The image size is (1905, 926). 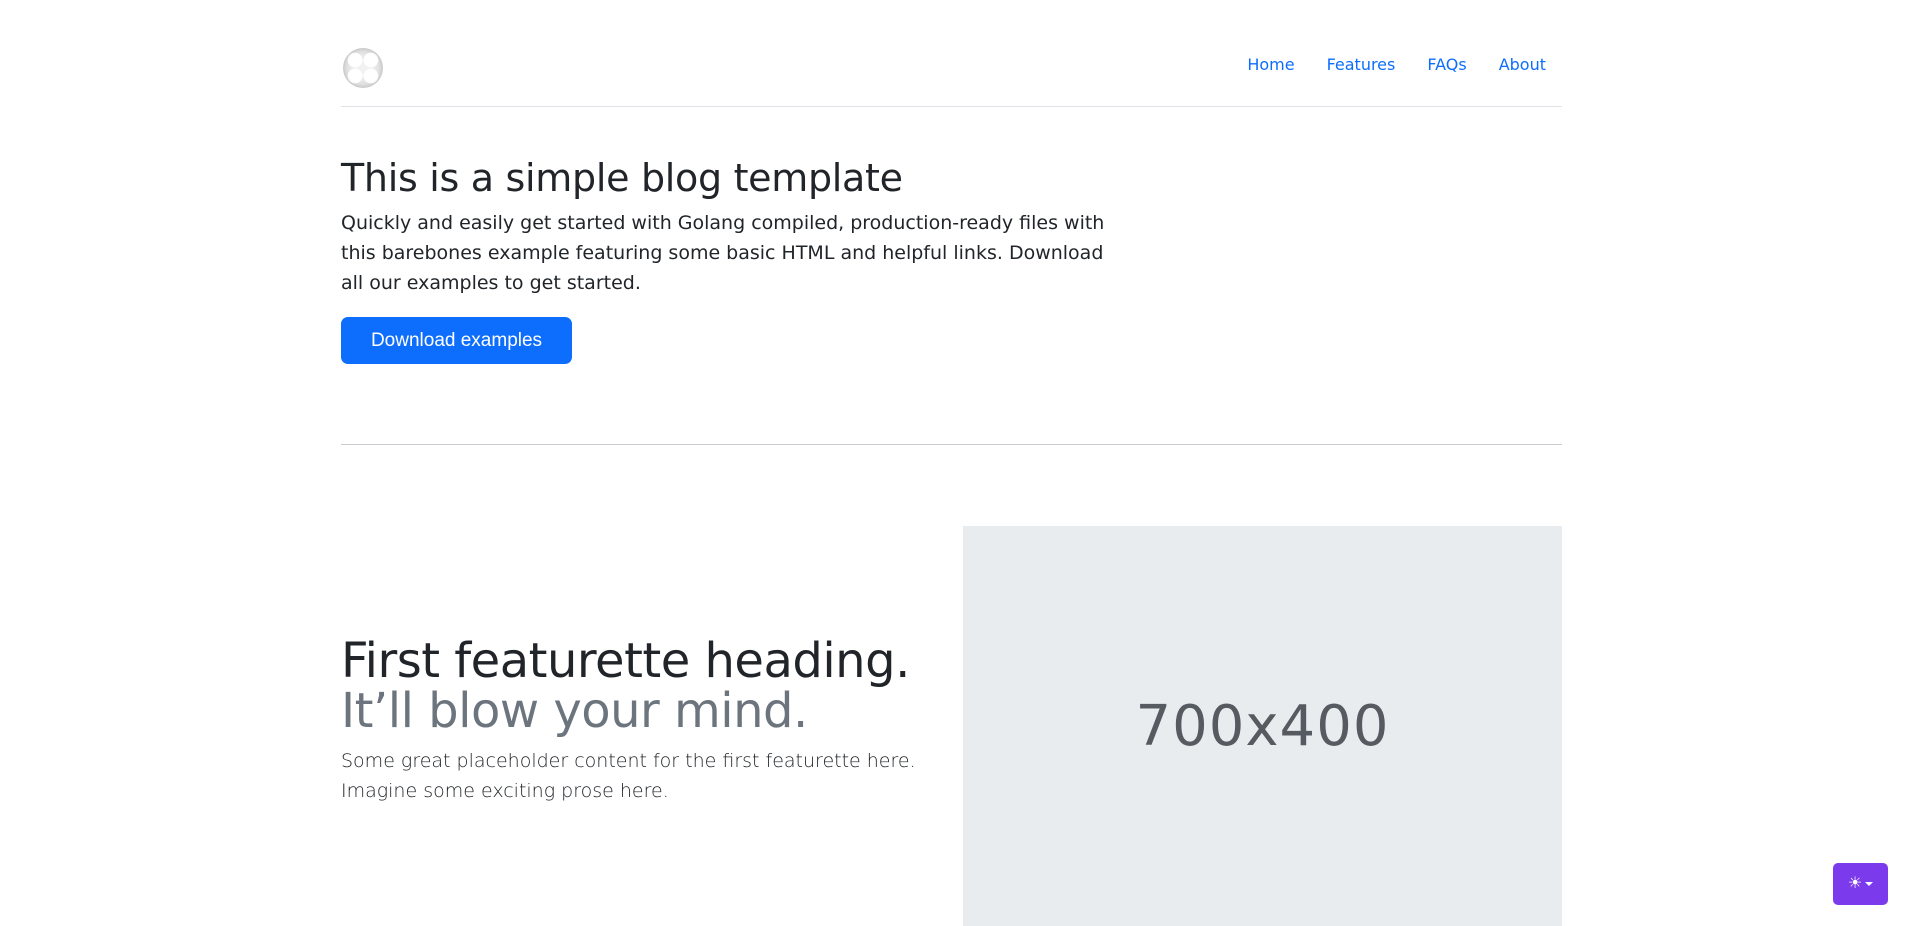 What do you see at coordinates (1522, 65) in the screenshot?
I see `nav-link-about: About` at bounding box center [1522, 65].